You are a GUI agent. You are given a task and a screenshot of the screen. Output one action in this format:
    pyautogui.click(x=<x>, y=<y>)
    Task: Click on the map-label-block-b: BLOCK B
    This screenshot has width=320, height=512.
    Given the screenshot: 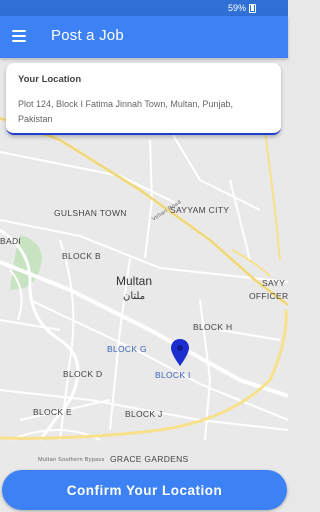 What is the action you would take?
    pyautogui.click(x=81, y=256)
    